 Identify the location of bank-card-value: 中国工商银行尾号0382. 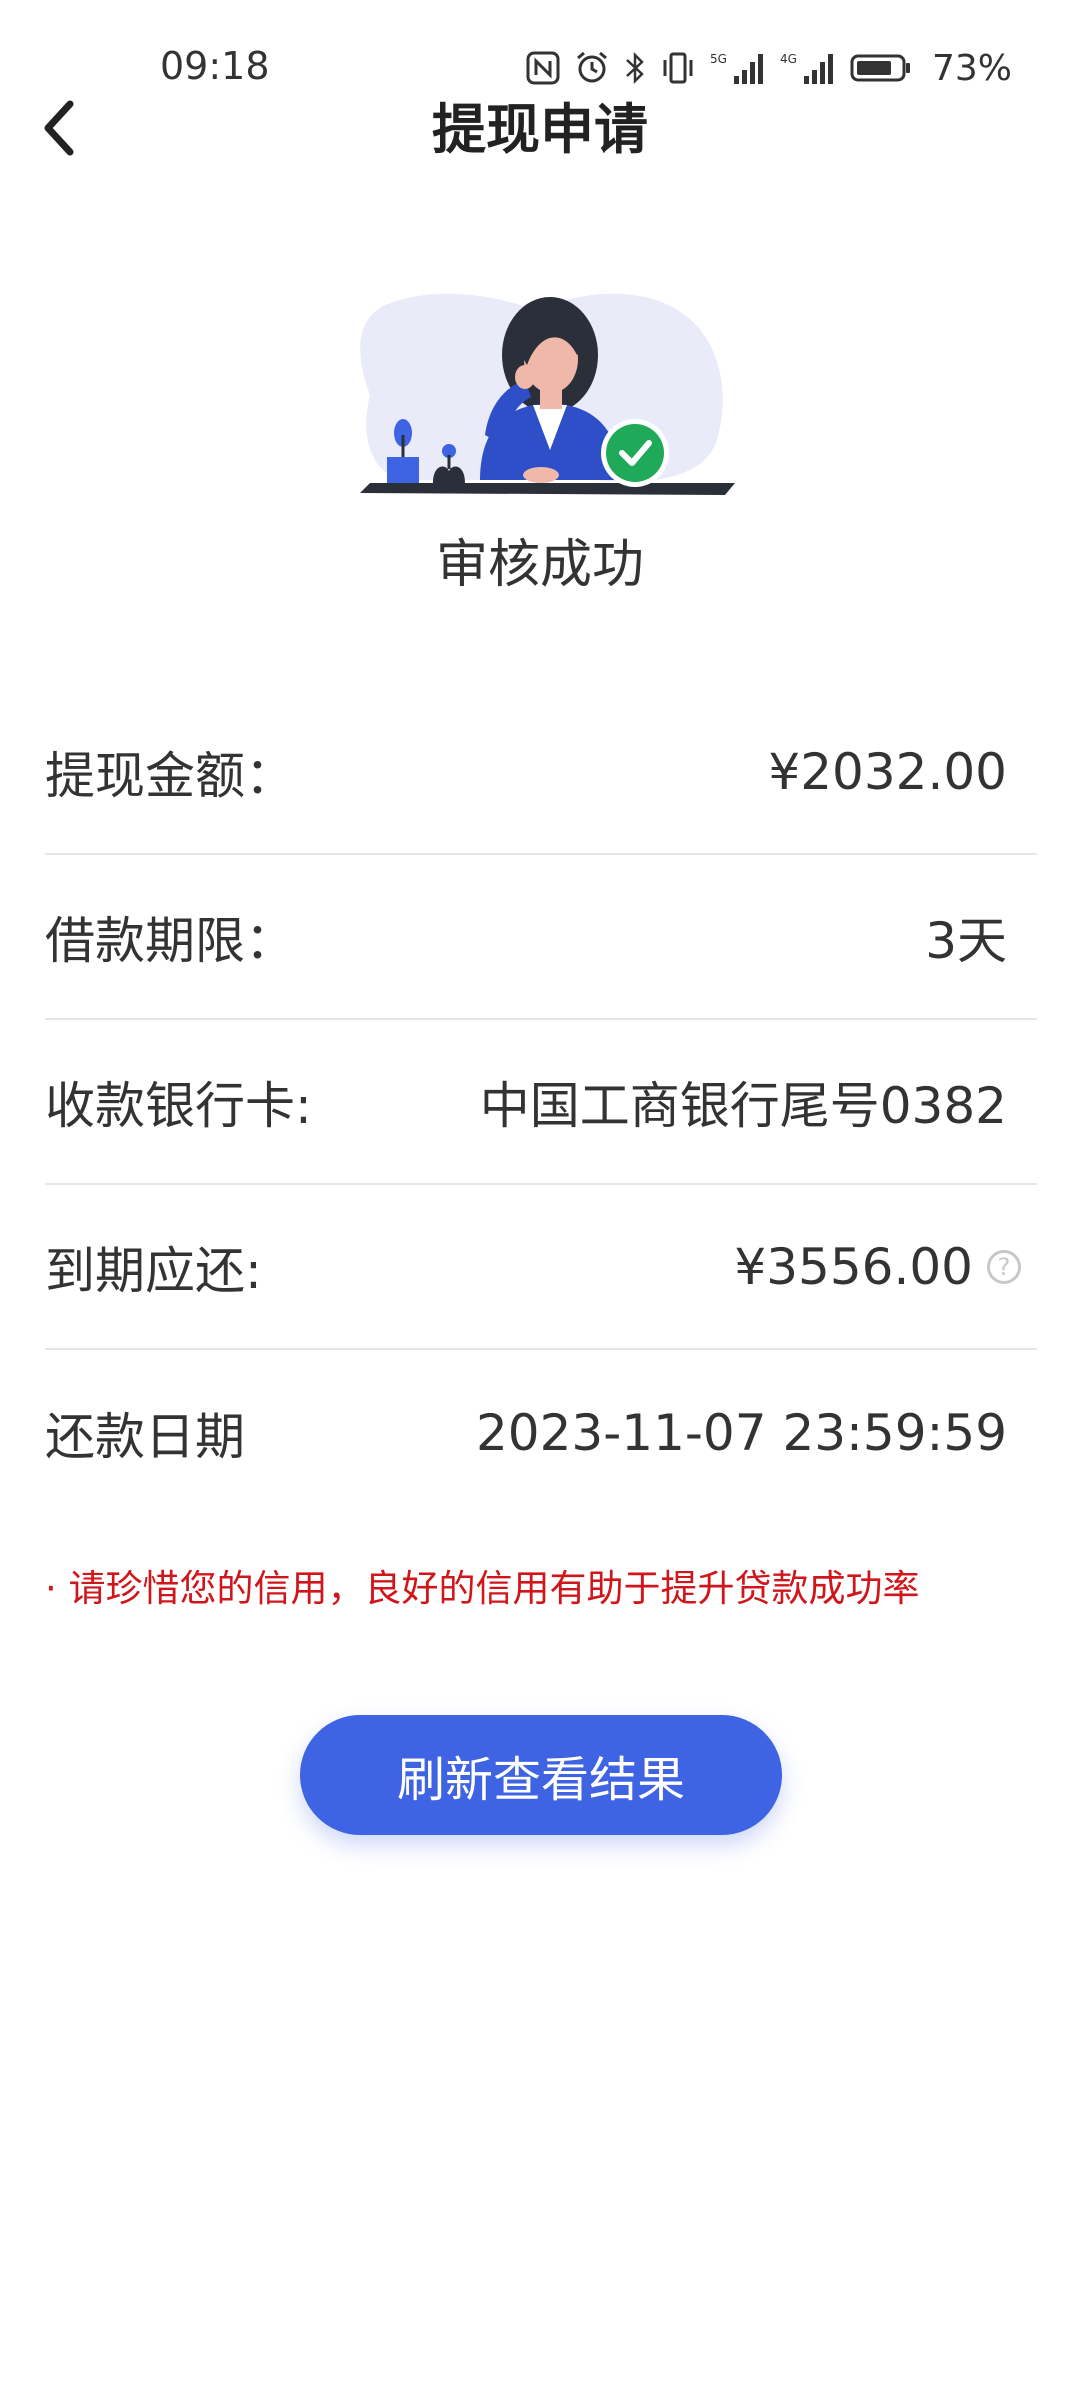
(743, 1105).